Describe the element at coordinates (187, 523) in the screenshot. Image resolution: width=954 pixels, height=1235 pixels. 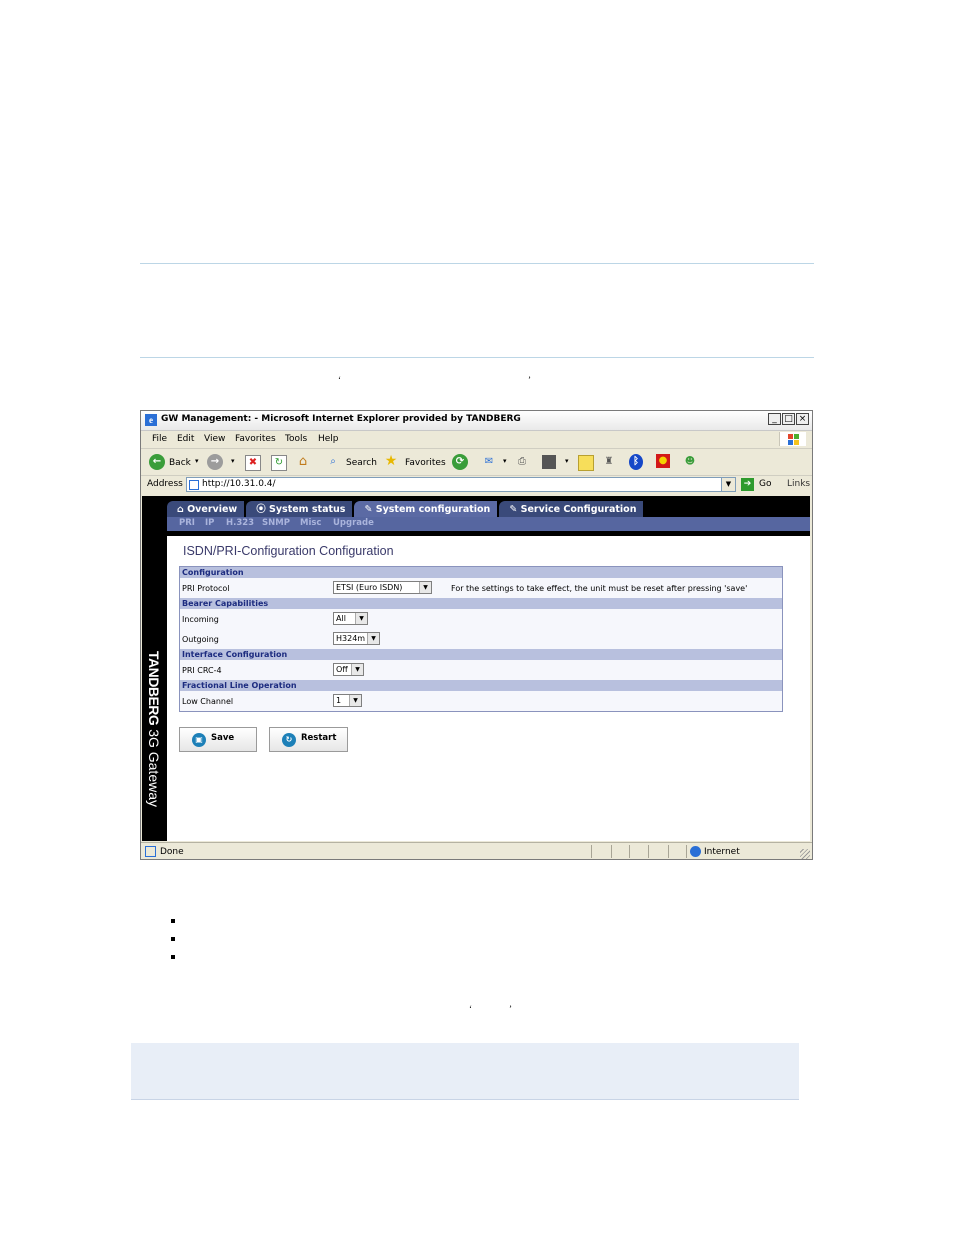
I see `subnav-pri: PRI` at that location.